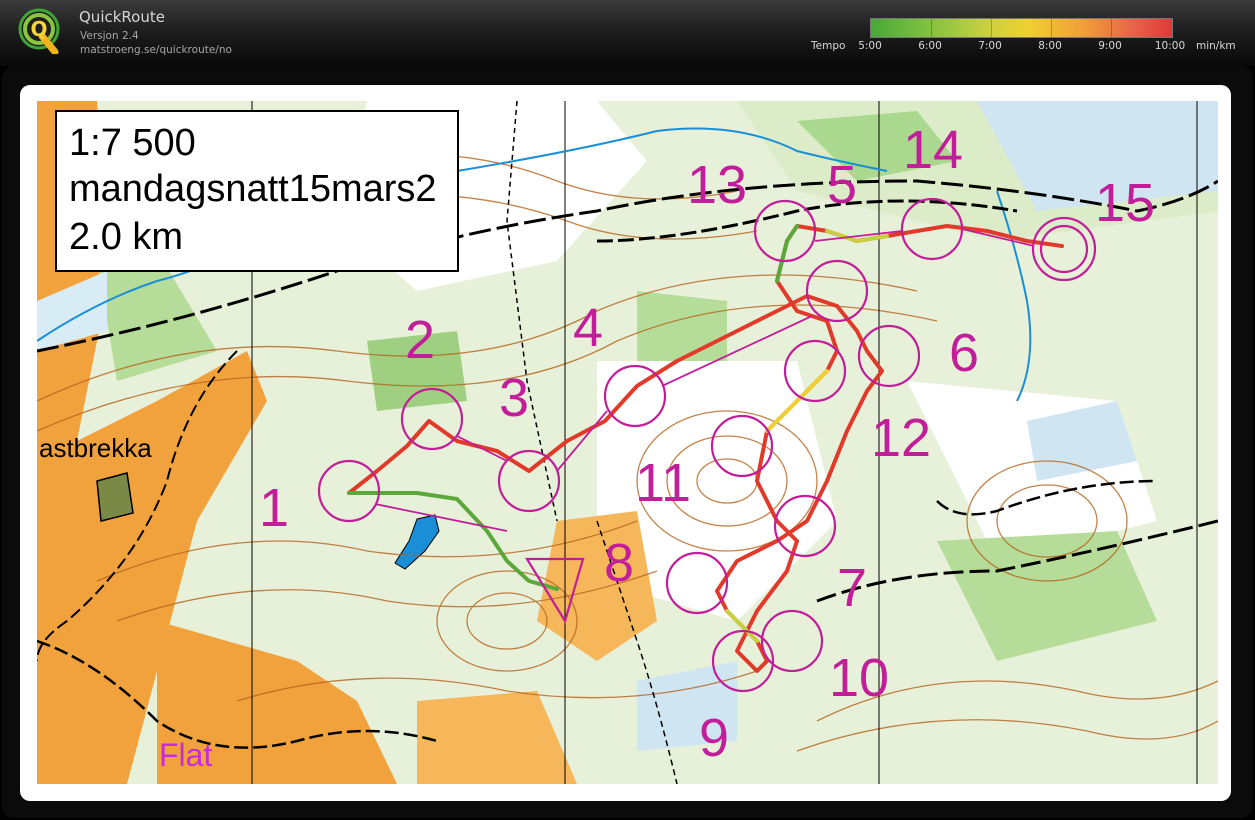 Image resolution: width=1255 pixels, height=820 pixels. What do you see at coordinates (682, 326) in the screenshot?
I see `dense-green-area` at bounding box center [682, 326].